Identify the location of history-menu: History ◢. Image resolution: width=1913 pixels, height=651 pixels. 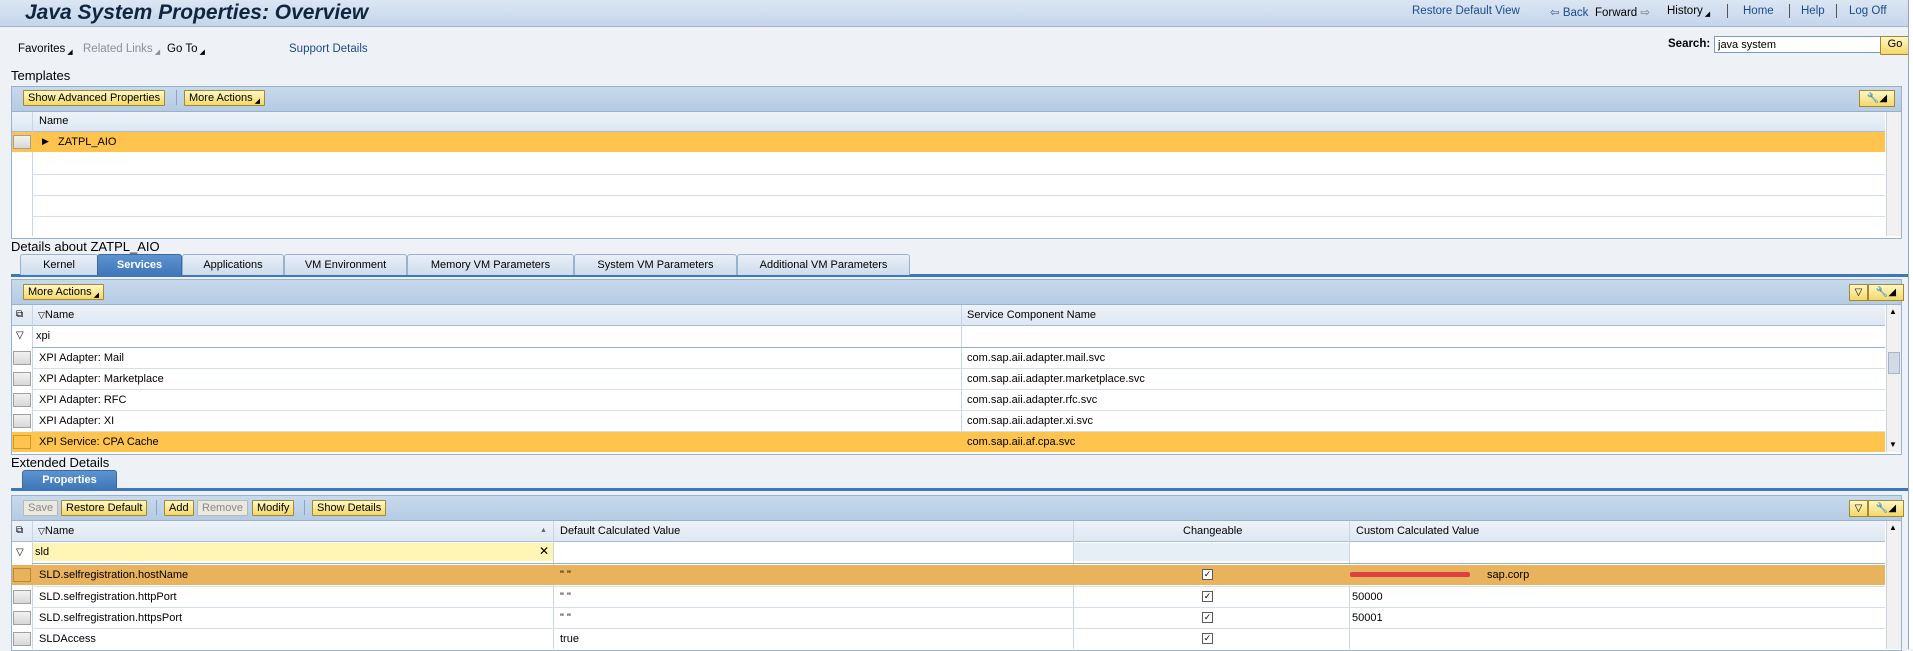
(1688, 11).